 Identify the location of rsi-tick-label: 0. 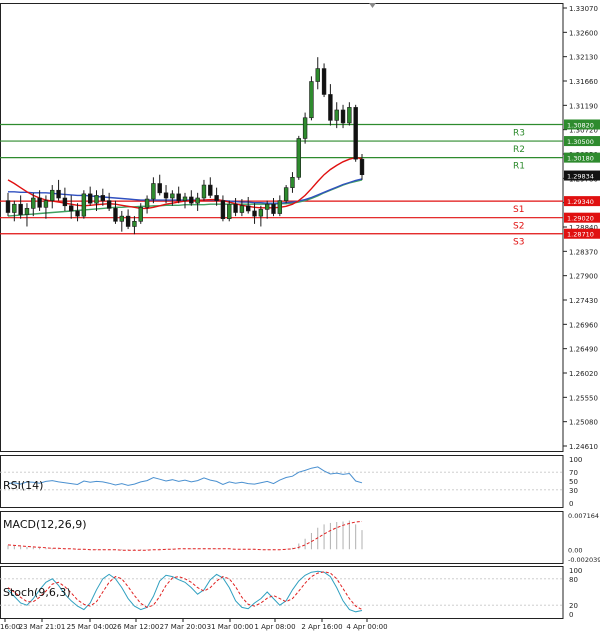
(571, 504).